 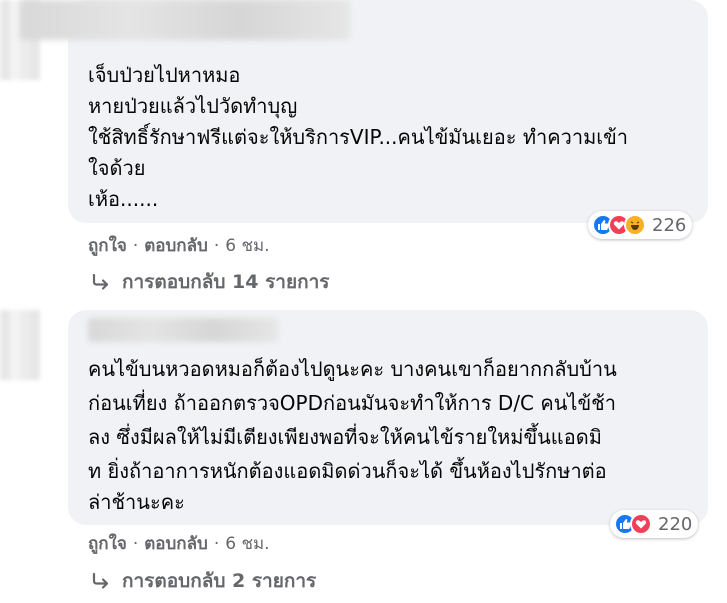 I want to click on love-icon, so click(x=641, y=524).